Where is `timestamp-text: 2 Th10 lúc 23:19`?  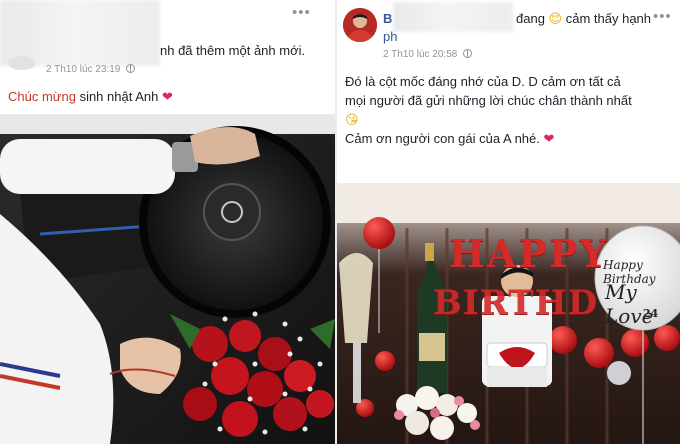 timestamp-text: 2 Th10 lúc 23:19 is located at coordinates (83, 69).